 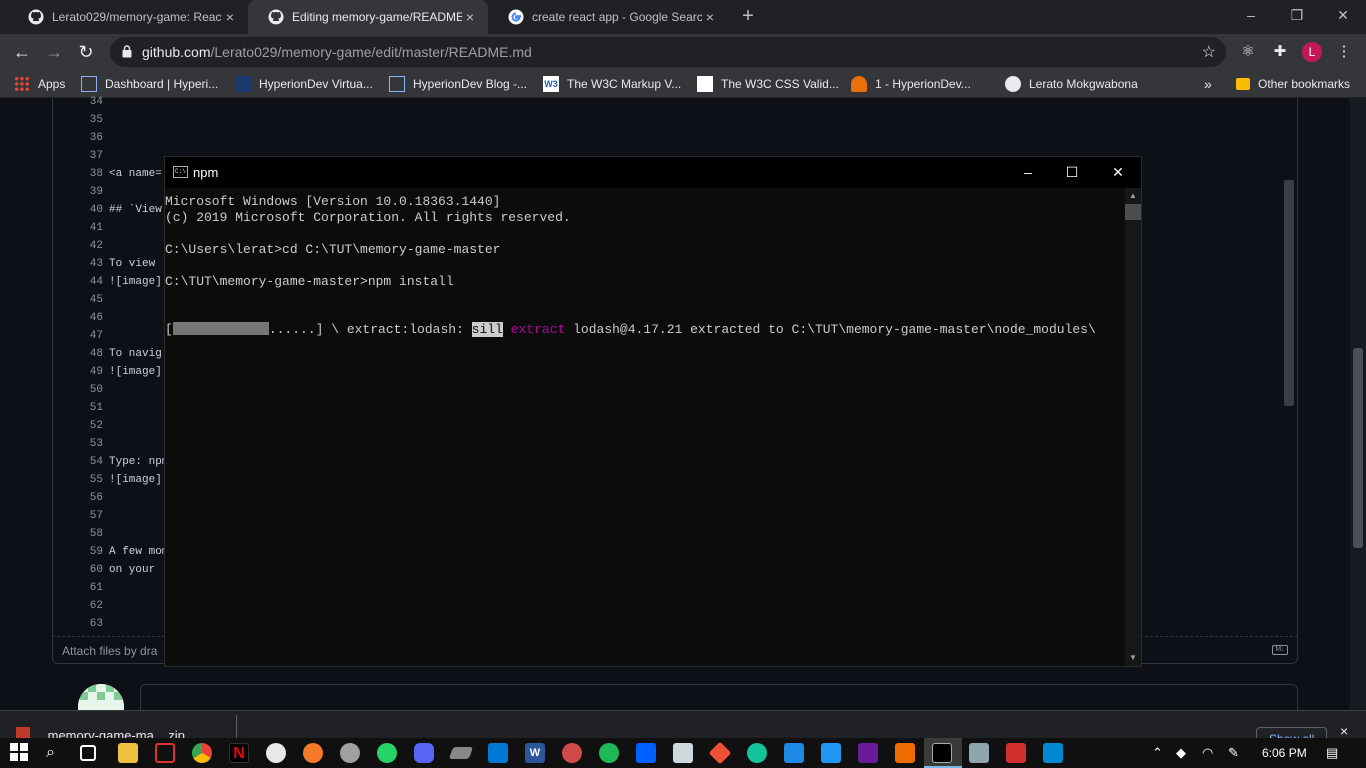 What do you see at coordinates (1358, 404) in the screenshot?
I see `page-scrollbar` at bounding box center [1358, 404].